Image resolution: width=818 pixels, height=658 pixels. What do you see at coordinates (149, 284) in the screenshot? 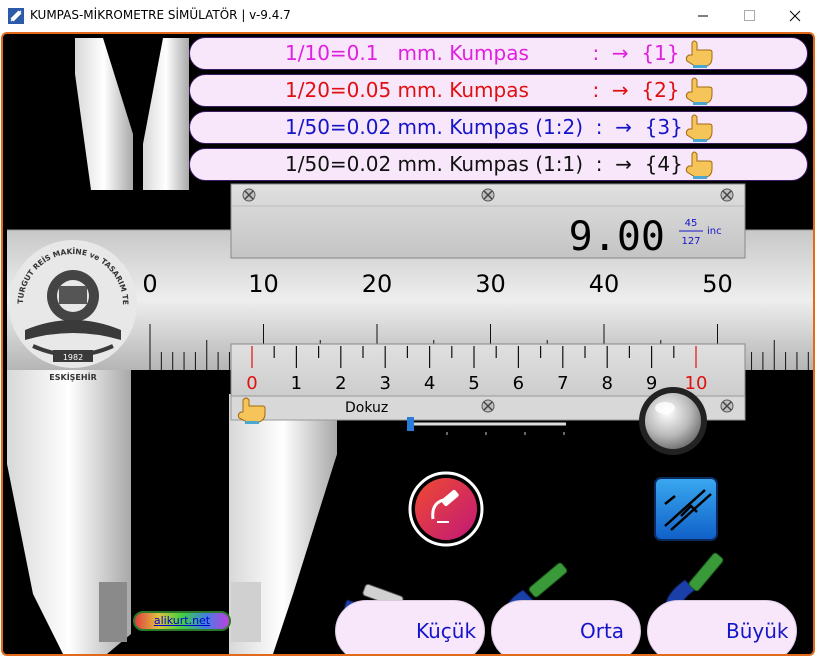
I see `main-scale-label: 0` at bounding box center [149, 284].